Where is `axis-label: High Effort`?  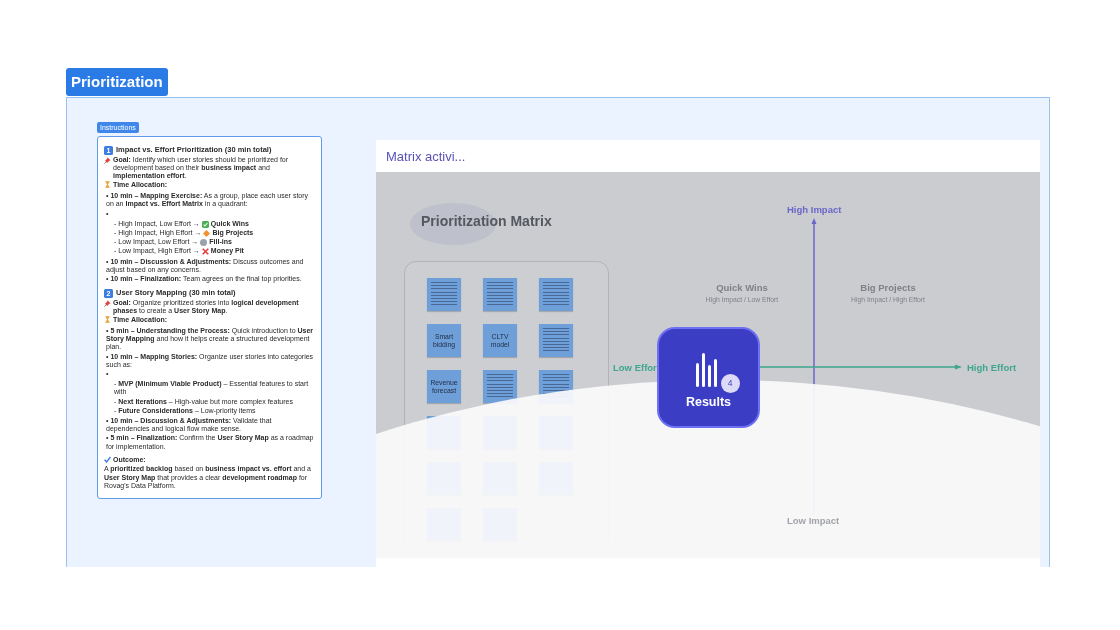
axis-label: High Effort is located at coordinates (992, 367).